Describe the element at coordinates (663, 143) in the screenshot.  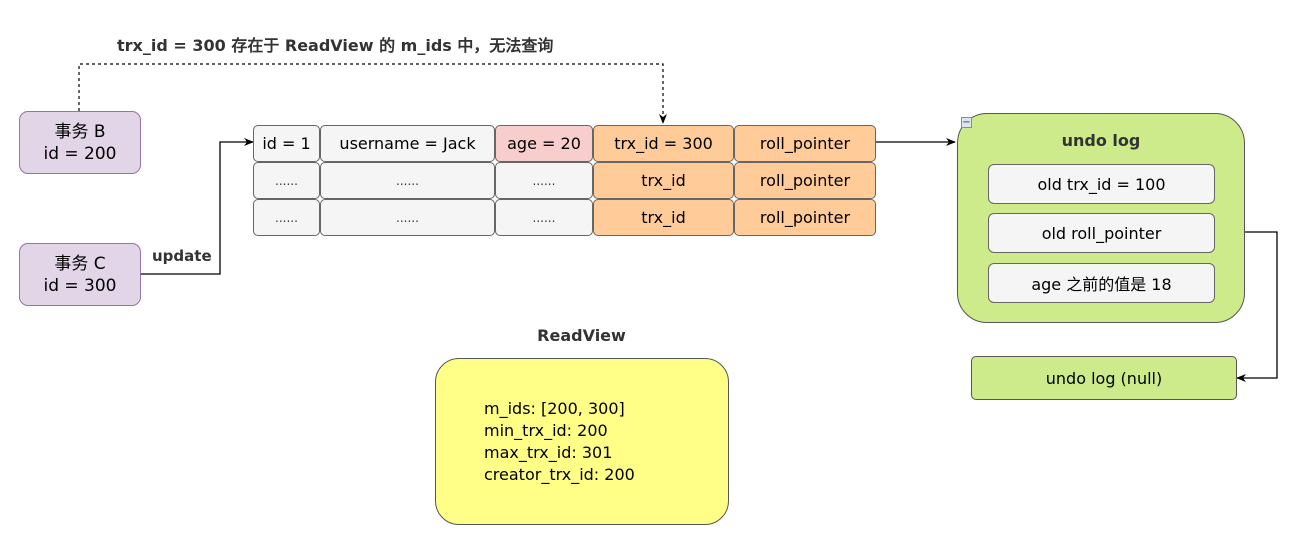
I see `cell-trx-id: trx_id = 300` at that location.